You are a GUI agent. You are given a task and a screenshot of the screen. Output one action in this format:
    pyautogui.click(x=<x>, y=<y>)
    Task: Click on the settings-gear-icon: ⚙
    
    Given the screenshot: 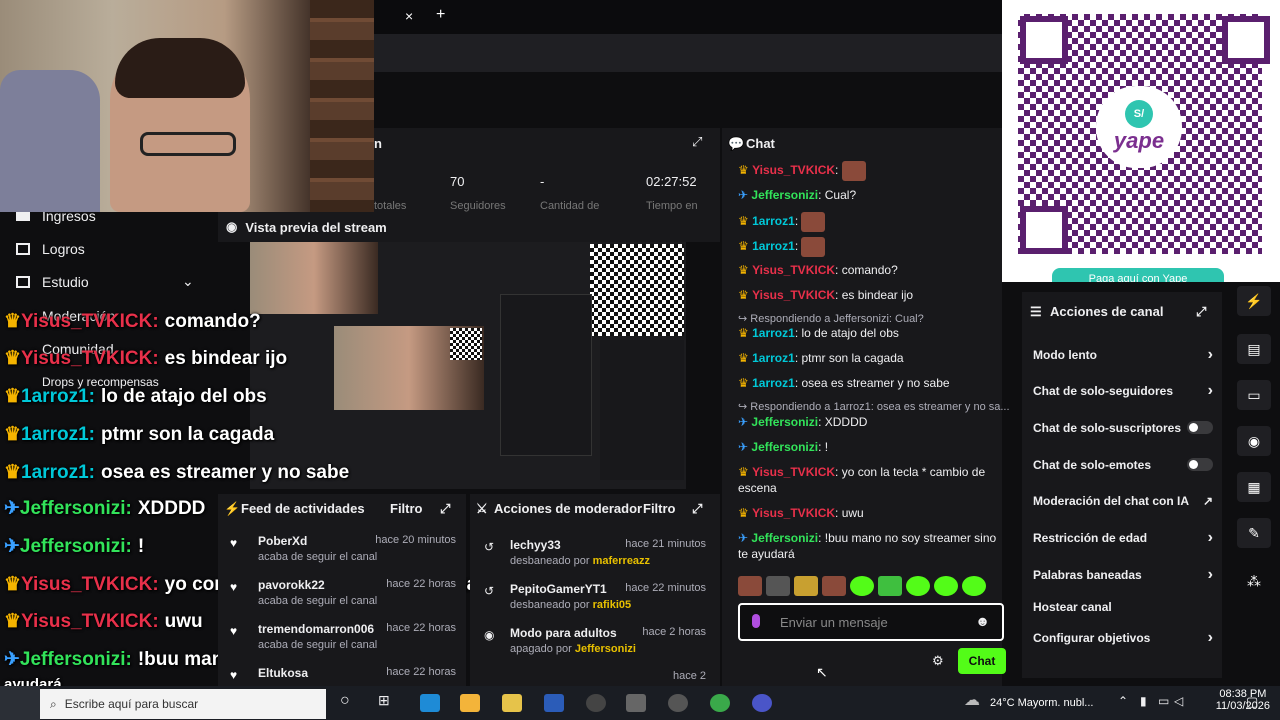 What is the action you would take?
    pyautogui.click(x=938, y=661)
    